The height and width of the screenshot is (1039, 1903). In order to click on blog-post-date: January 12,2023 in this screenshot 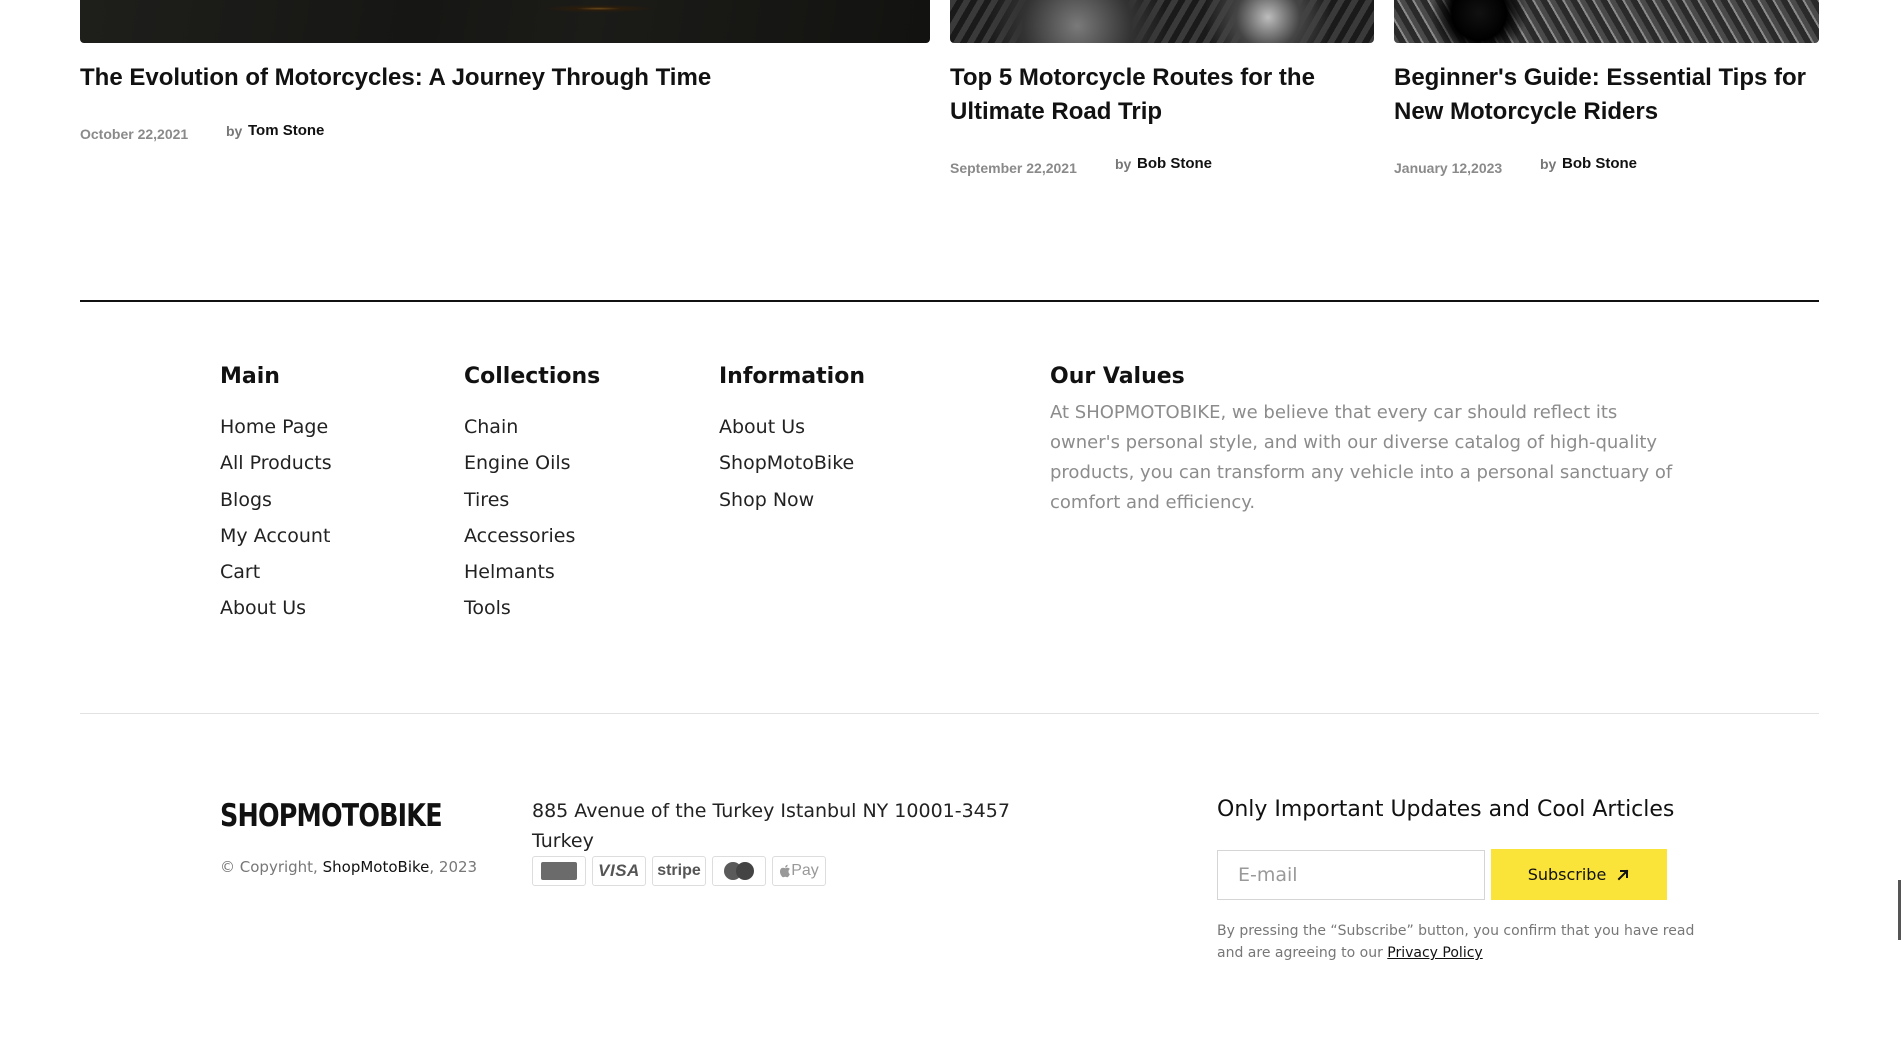, I will do `click(1448, 168)`.